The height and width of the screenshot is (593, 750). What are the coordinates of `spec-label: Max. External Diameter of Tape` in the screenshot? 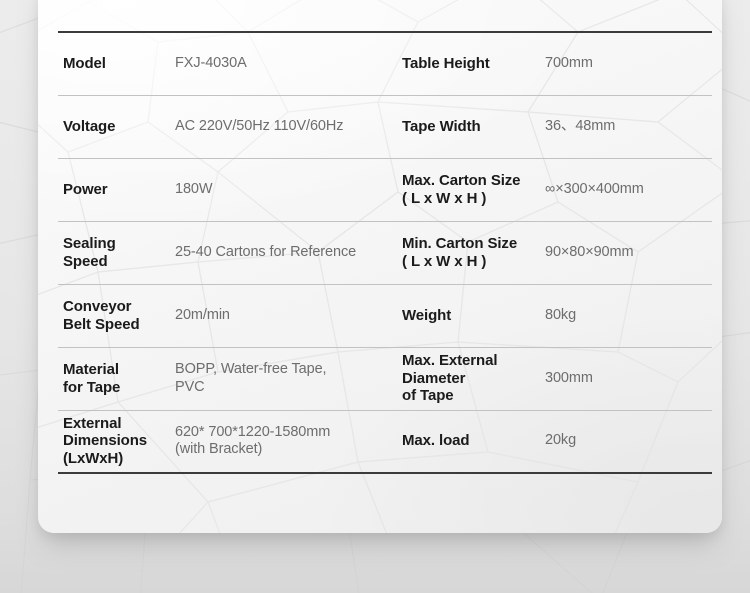 It's located at (450, 378).